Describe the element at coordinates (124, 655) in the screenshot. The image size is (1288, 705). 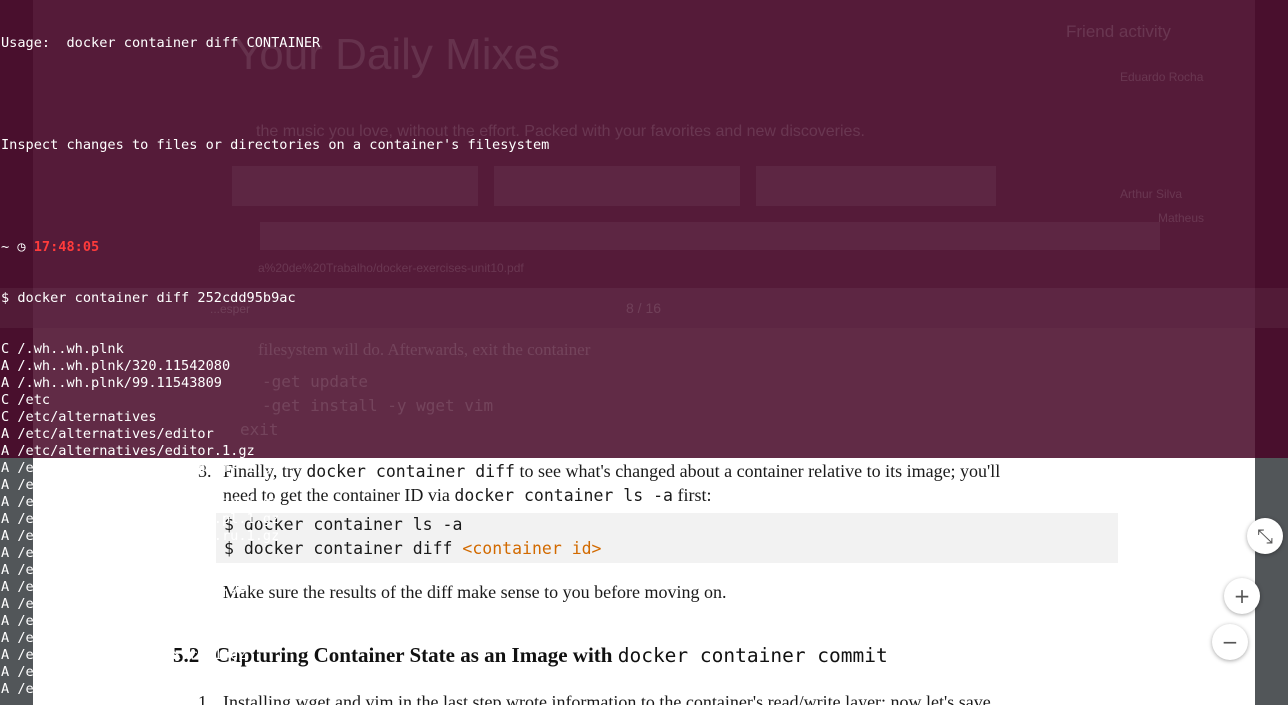
I see `diff-output-line: A /etc/alternatives/ex.ru.1.gz` at that location.